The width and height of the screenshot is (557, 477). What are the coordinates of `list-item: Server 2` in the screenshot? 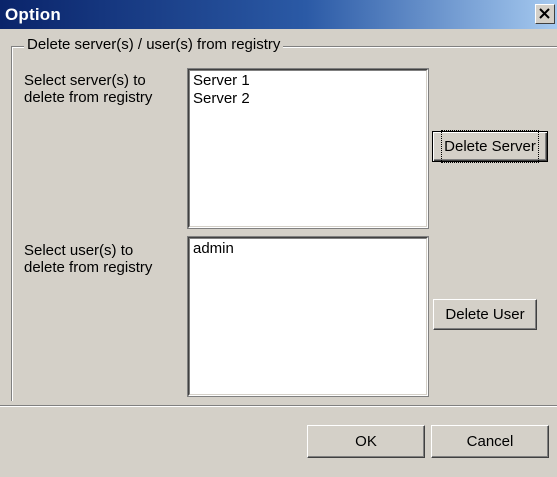 It's located at (221, 99).